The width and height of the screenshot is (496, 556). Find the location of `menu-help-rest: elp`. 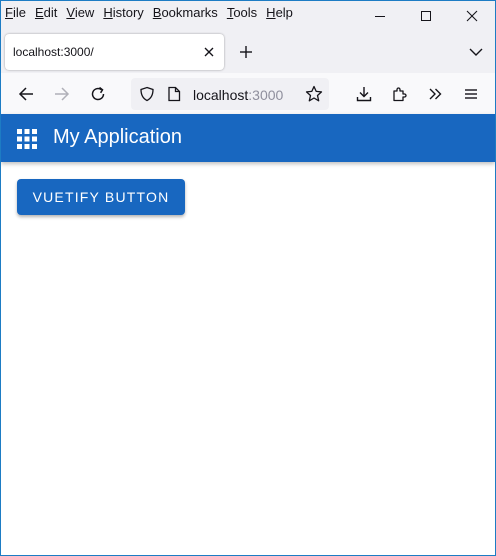

menu-help-rest: elp is located at coordinates (284, 12).